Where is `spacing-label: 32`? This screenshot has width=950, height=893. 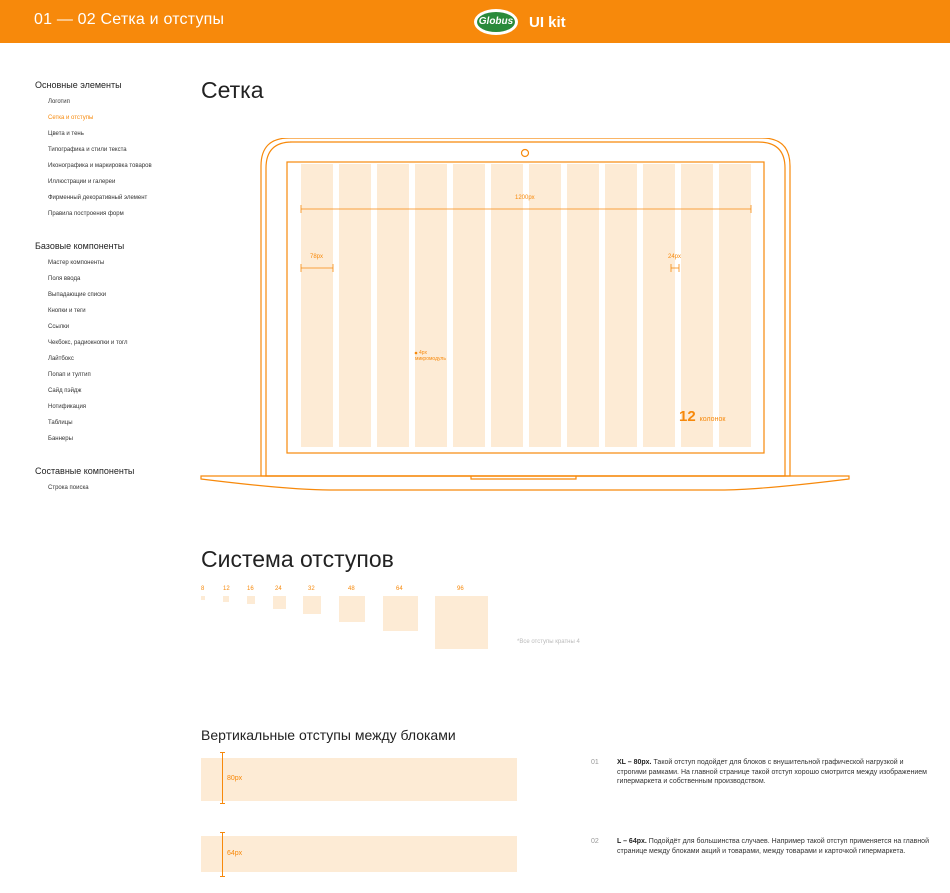 spacing-label: 32 is located at coordinates (311, 589).